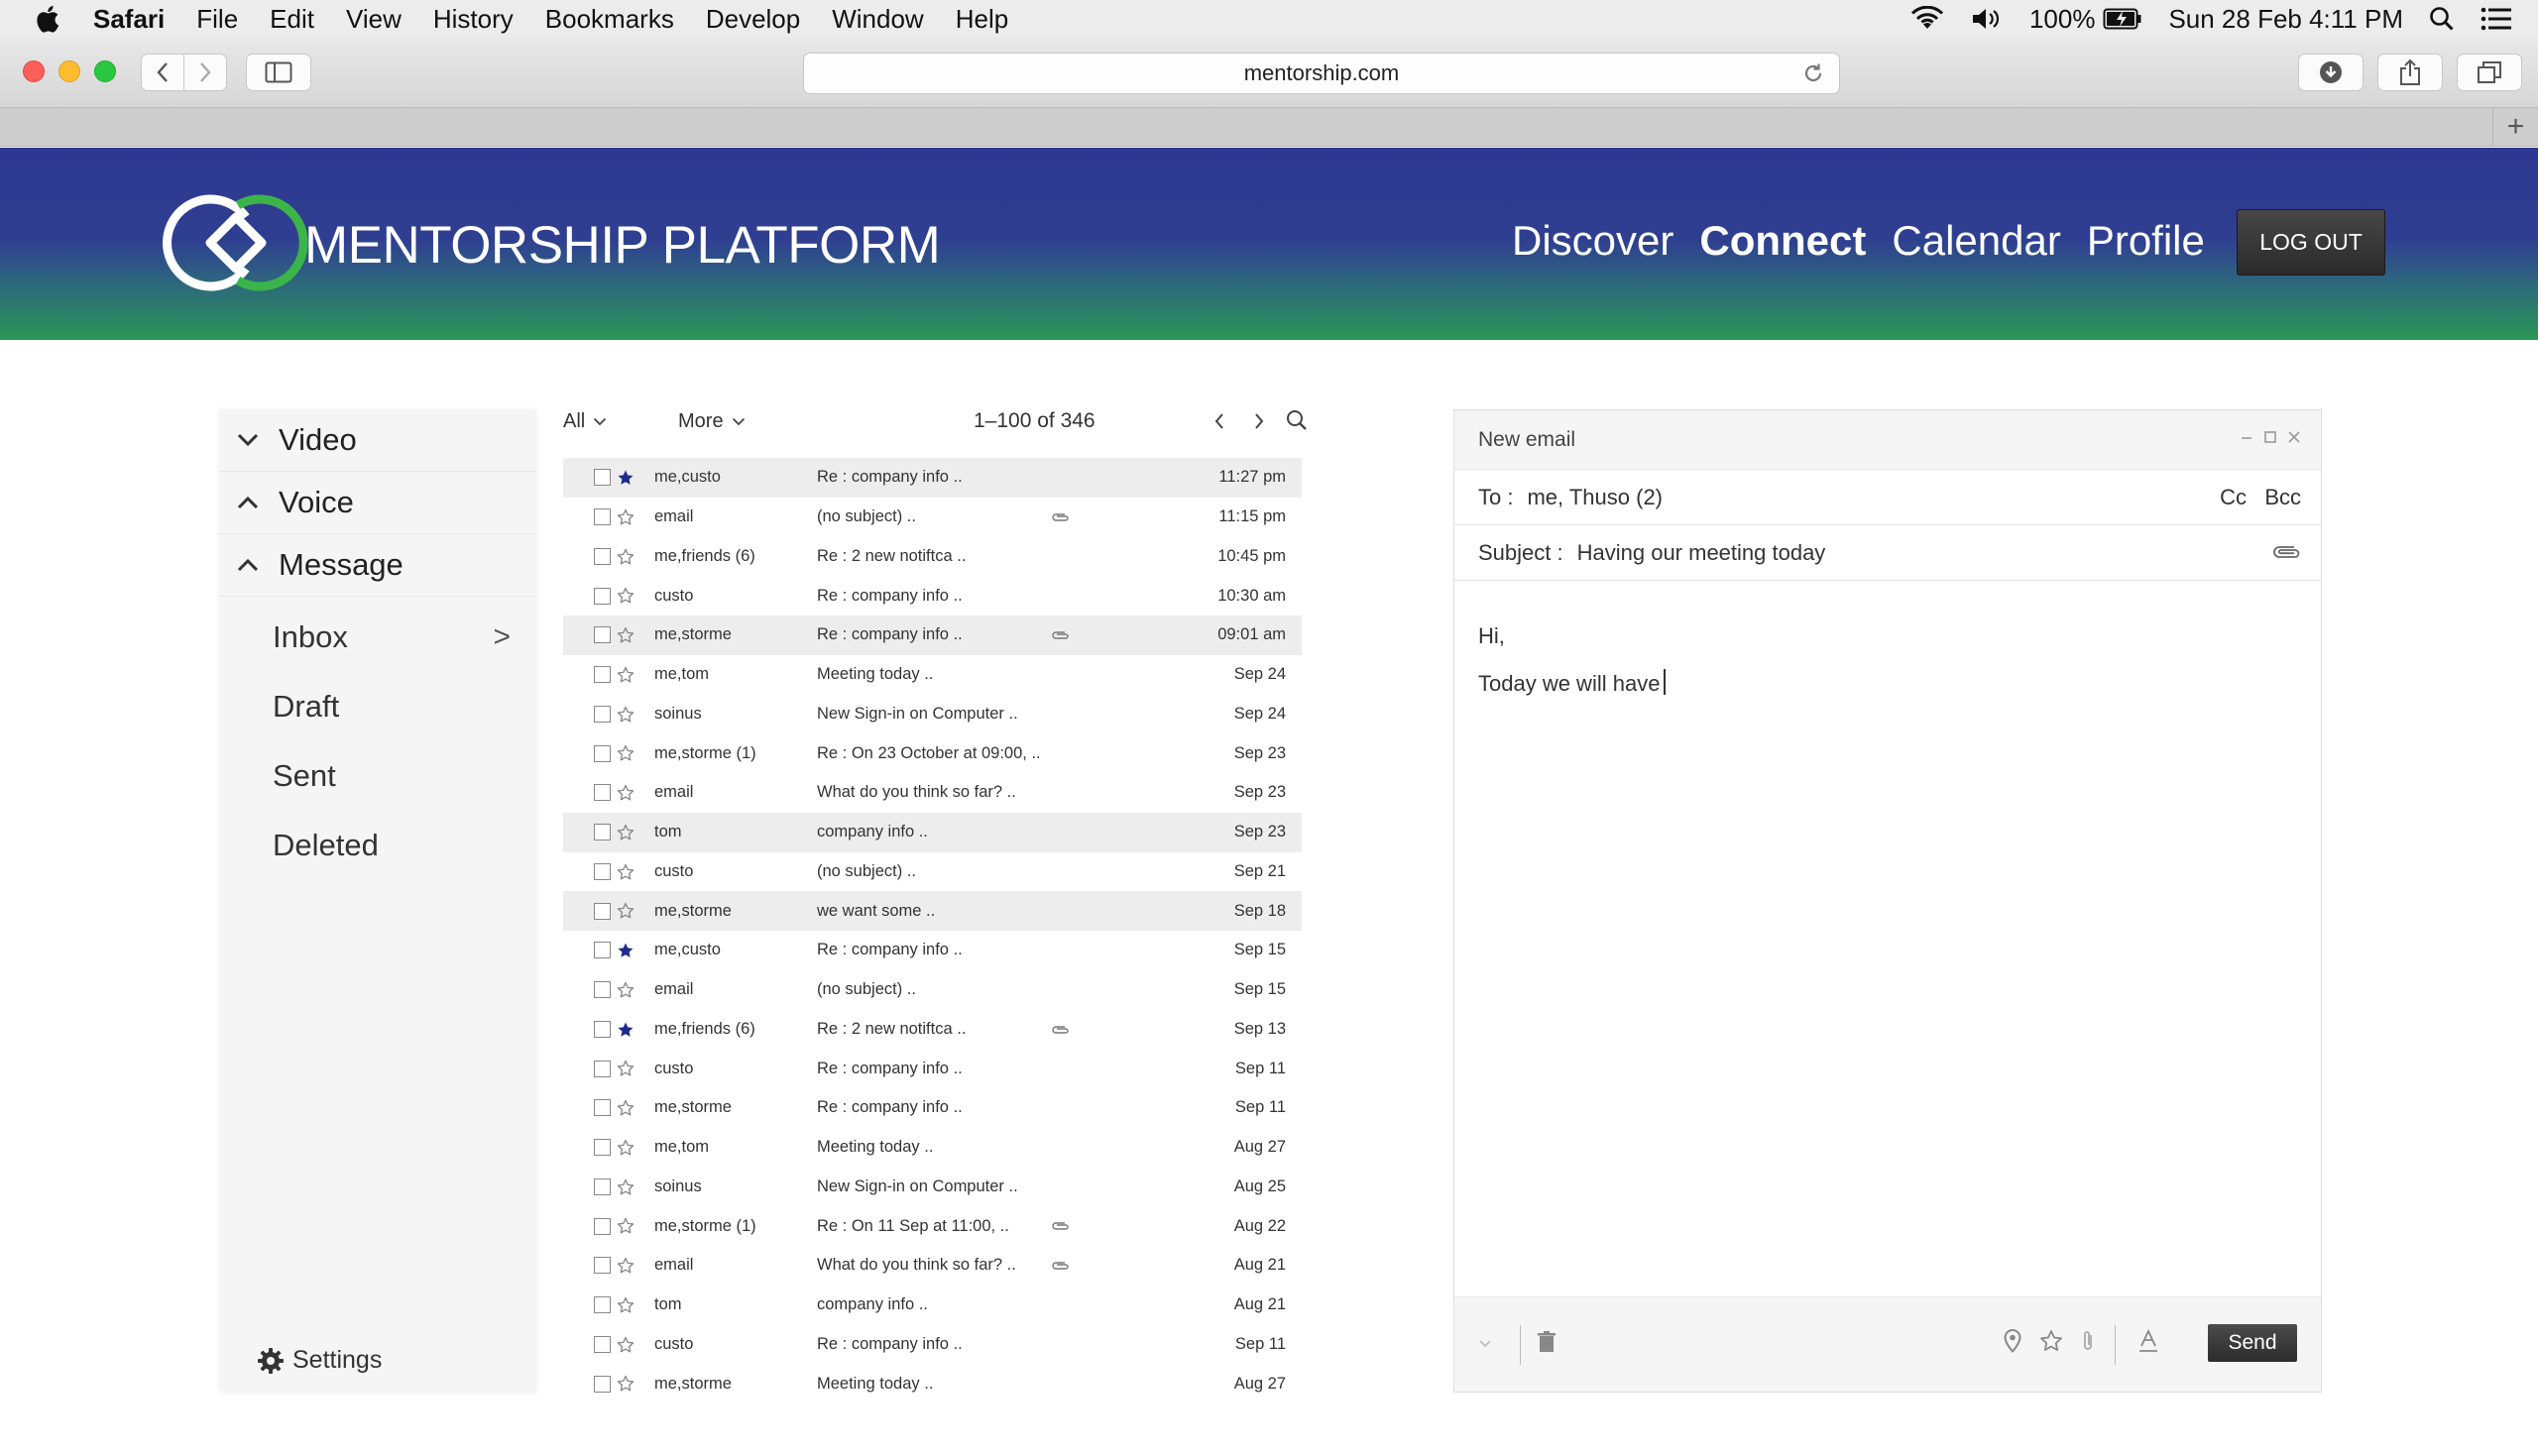 This screenshot has width=2538, height=1456. What do you see at coordinates (2282, 497) in the screenshot?
I see `bcc-button: Bcc` at bounding box center [2282, 497].